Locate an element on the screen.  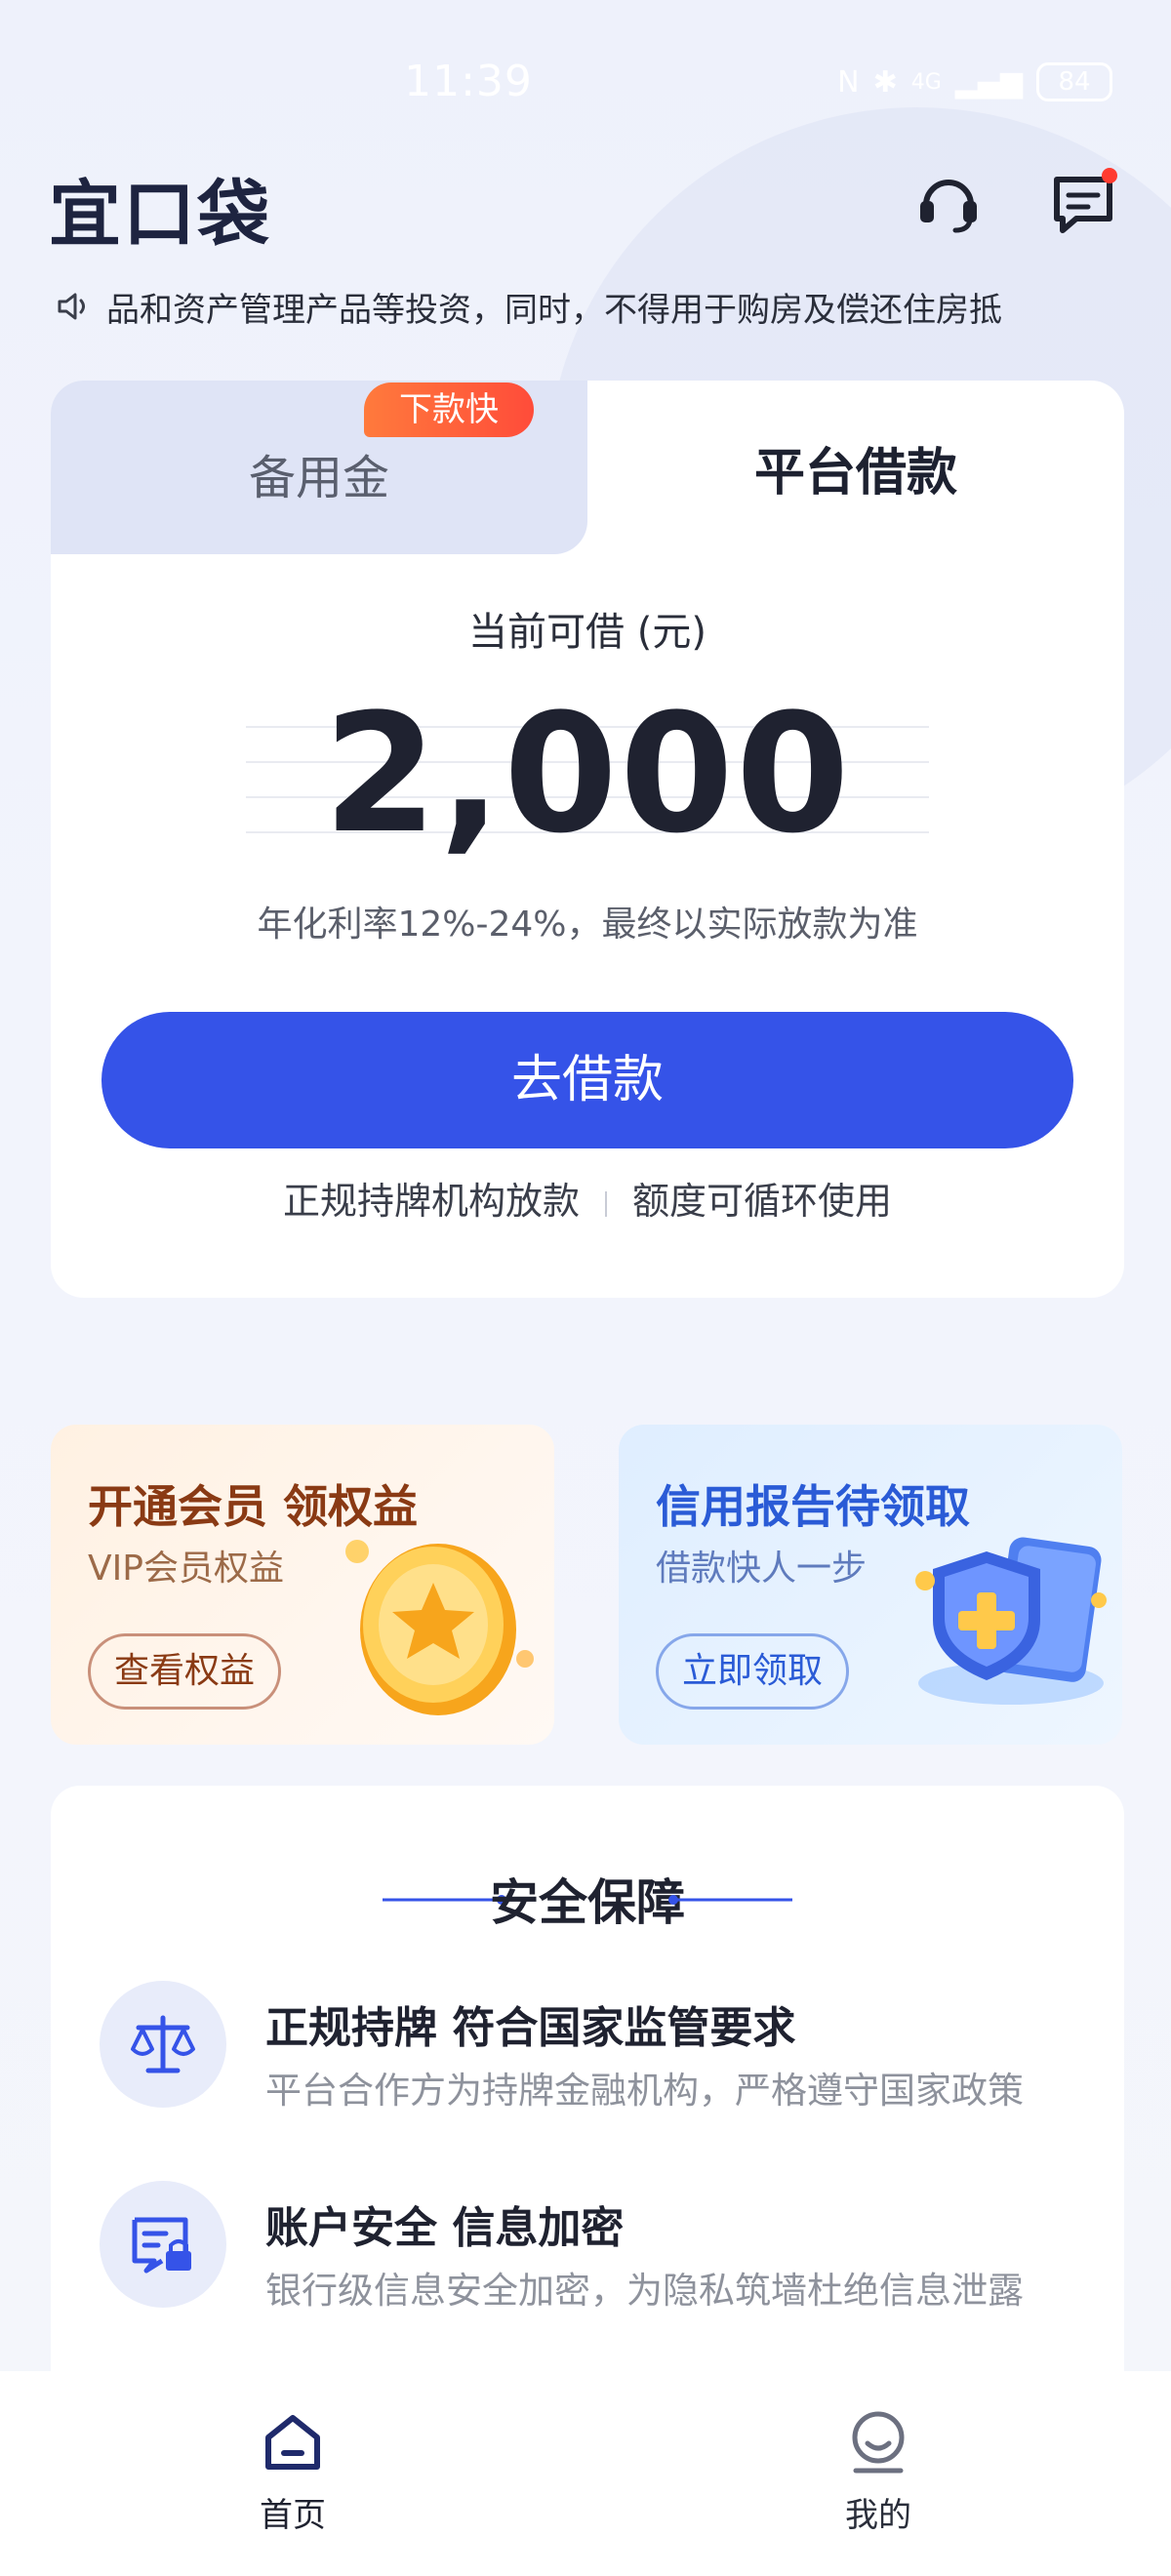
scale-icon-wrap is located at coordinates (163, 2045).